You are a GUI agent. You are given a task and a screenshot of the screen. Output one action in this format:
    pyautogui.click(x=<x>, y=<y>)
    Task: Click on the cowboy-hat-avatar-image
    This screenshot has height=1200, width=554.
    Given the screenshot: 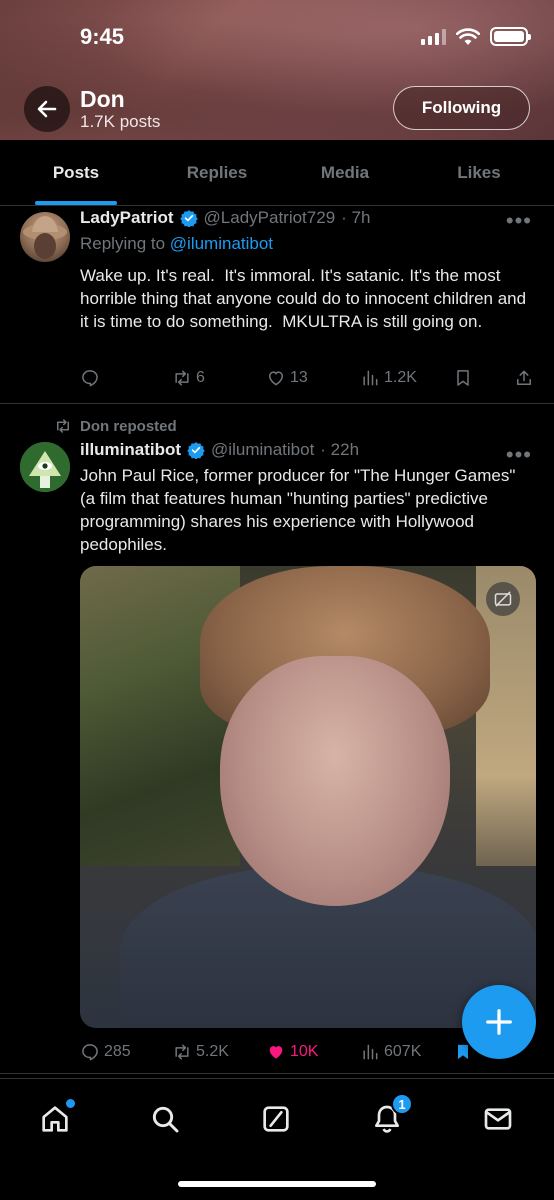 What is the action you would take?
    pyautogui.click(x=45, y=237)
    